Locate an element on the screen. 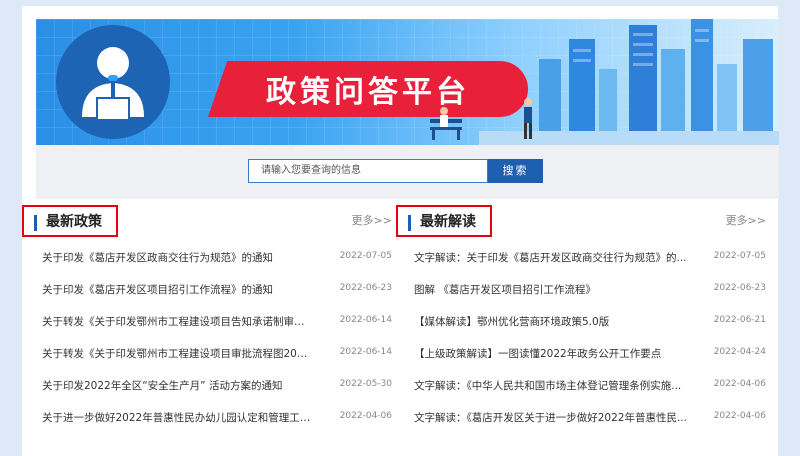  search-button: 搜索 is located at coordinates (515, 171).